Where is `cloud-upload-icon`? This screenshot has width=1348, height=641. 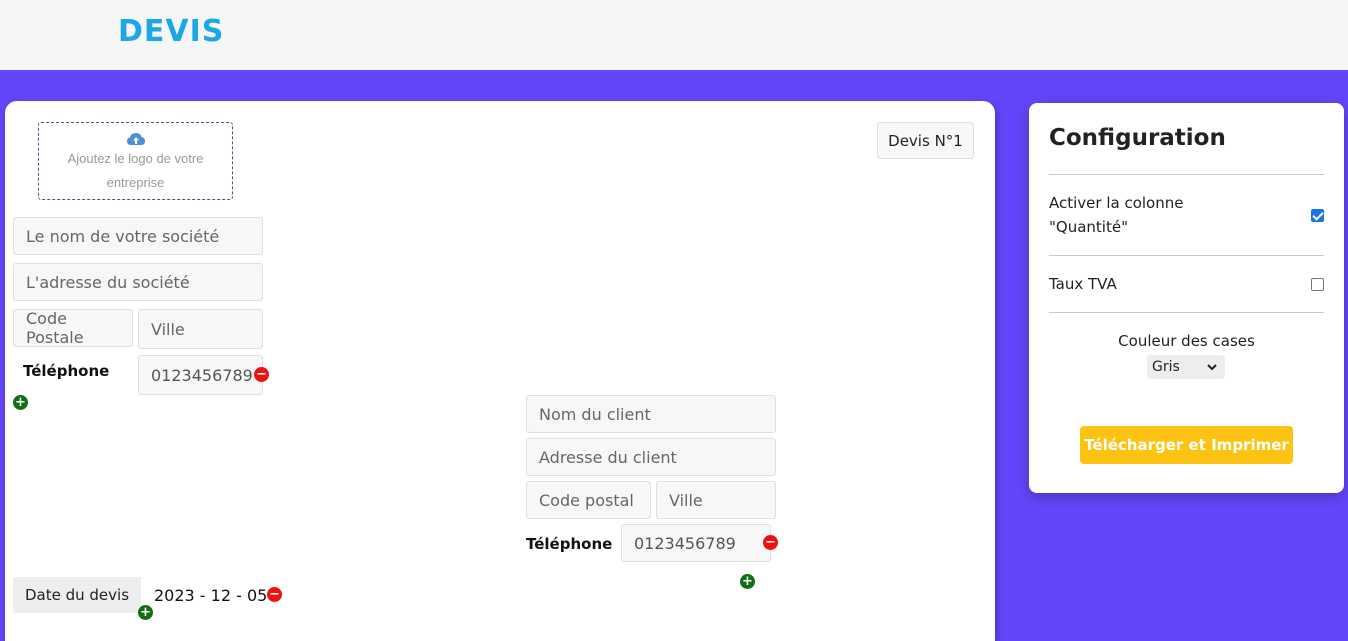
cloud-upload-icon is located at coordinates (135, 139).